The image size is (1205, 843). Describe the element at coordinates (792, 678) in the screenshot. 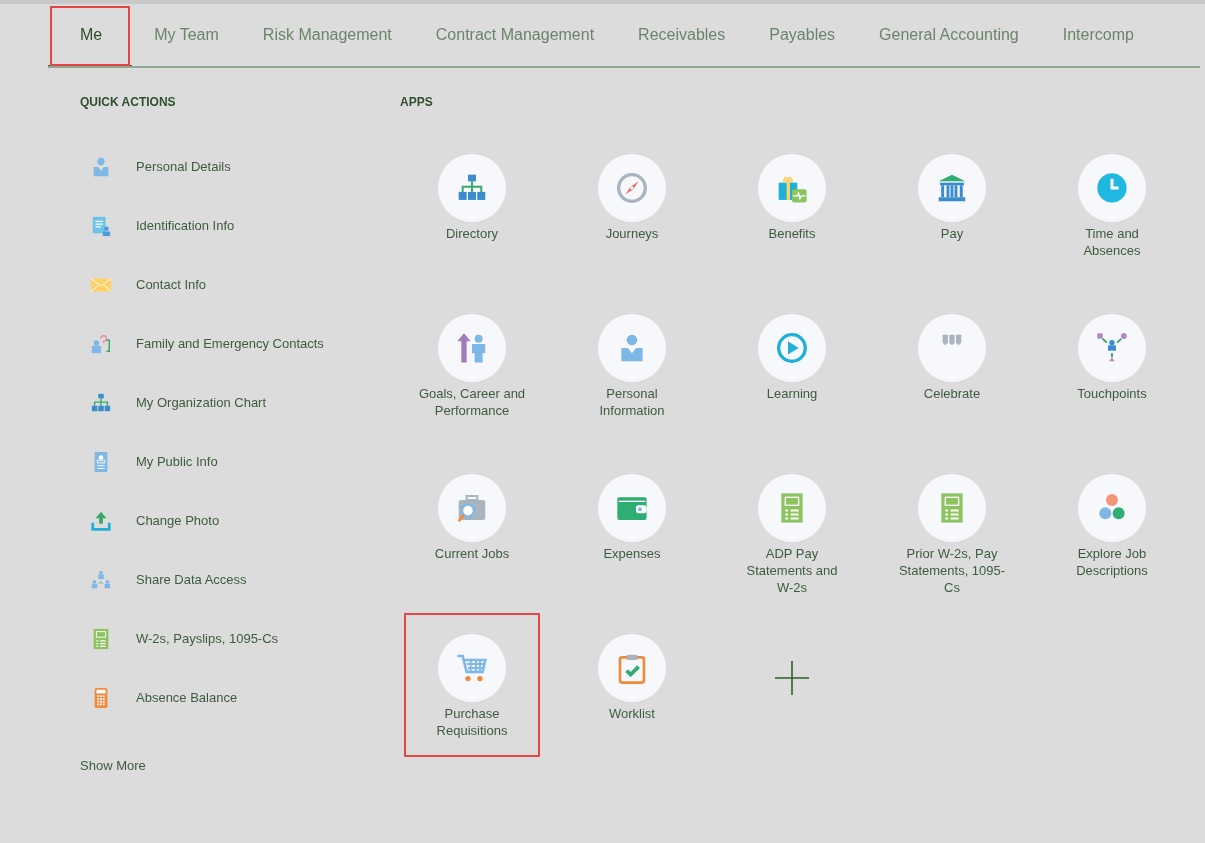

I see `add-icon` at that location.